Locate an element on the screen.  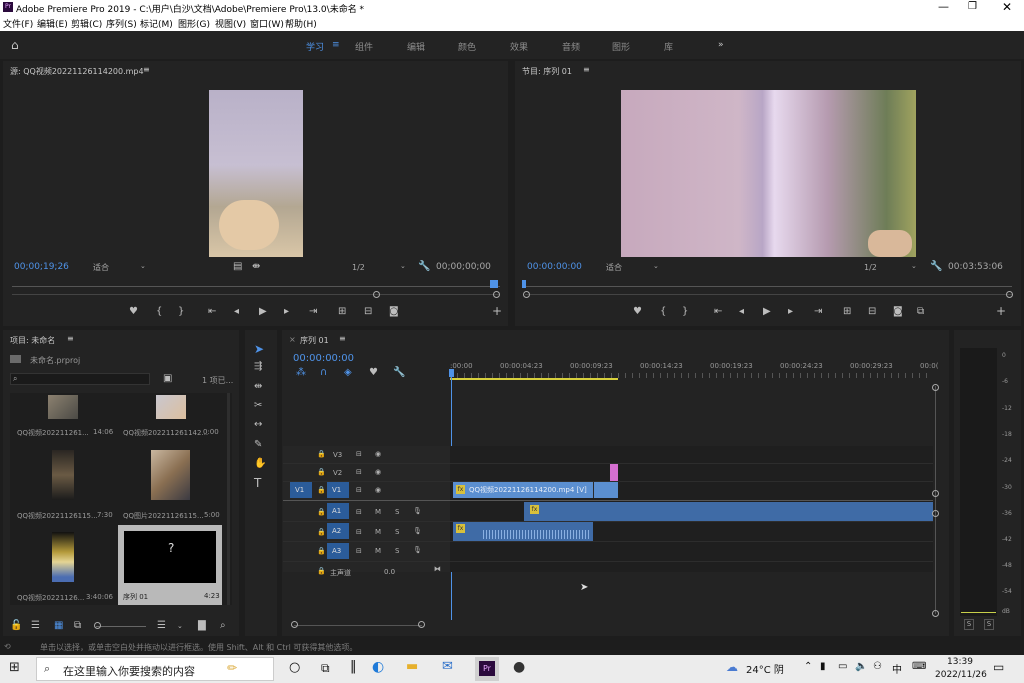
source-menu-icon: ≡ is located at coordinates (146, 69).